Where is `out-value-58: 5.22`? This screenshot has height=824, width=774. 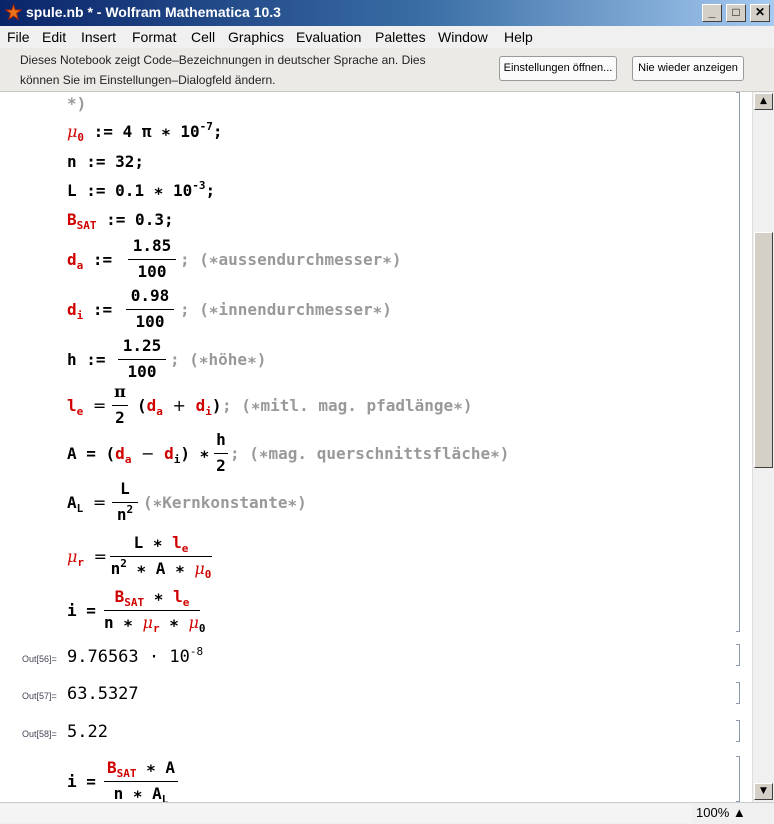 out-value-58: 5.22 is located at coordinates (87, 732).